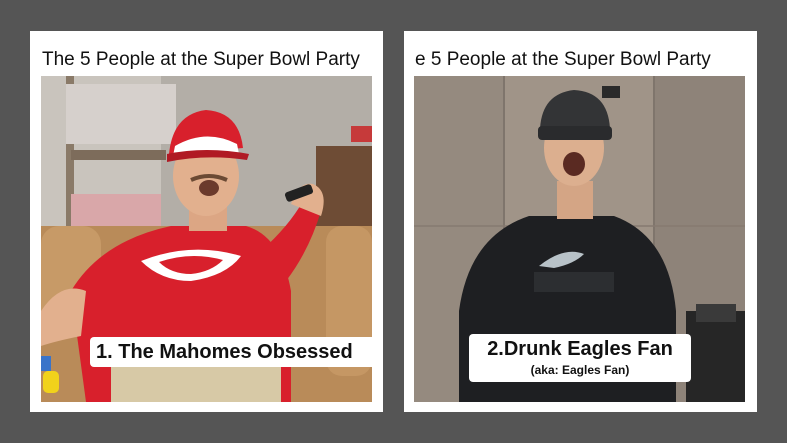  Describe the element at coordinates (231, 352) in the screenshot. I see `video-caption: 1. The Mahomes Obsessed` at that location.